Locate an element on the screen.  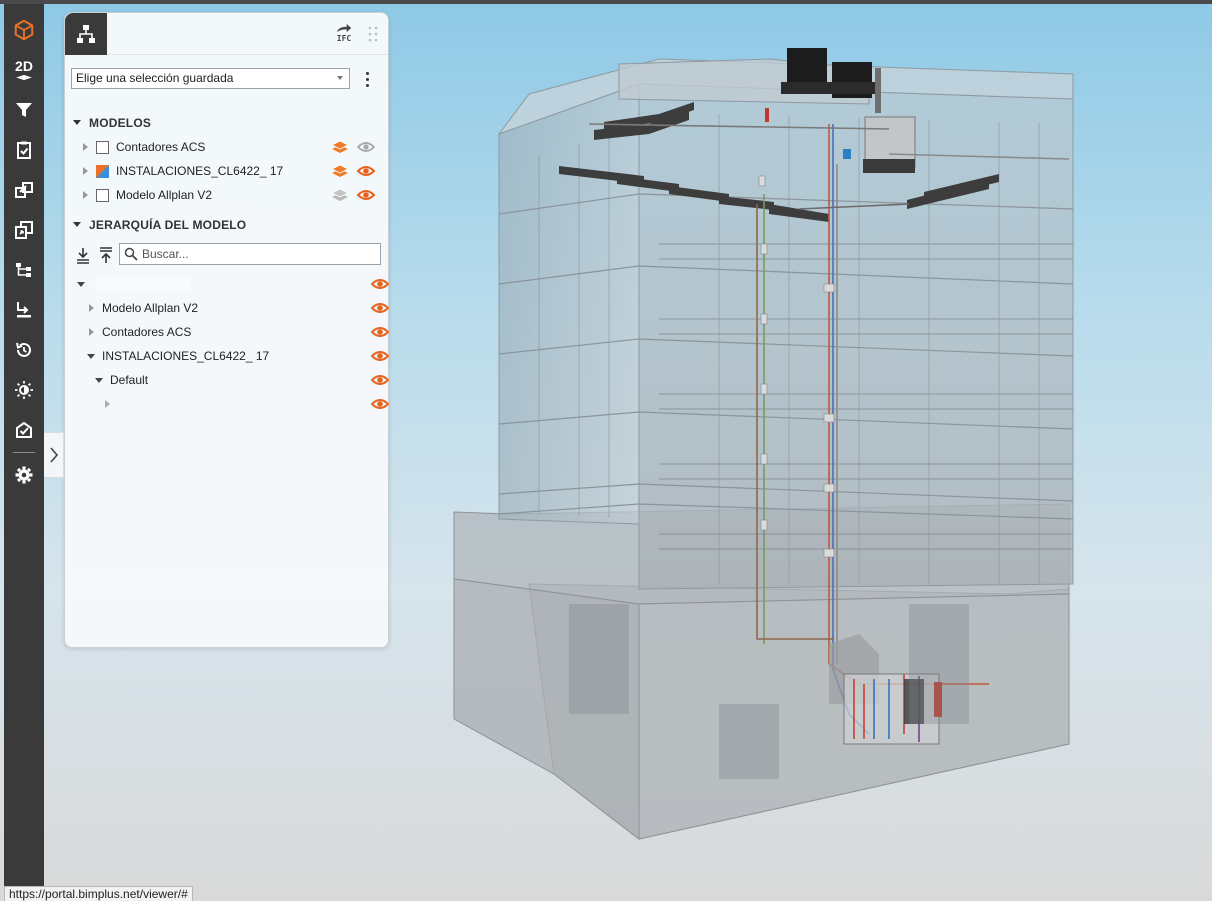
left-toolbar: 2D is located at coordinates (24, 452).